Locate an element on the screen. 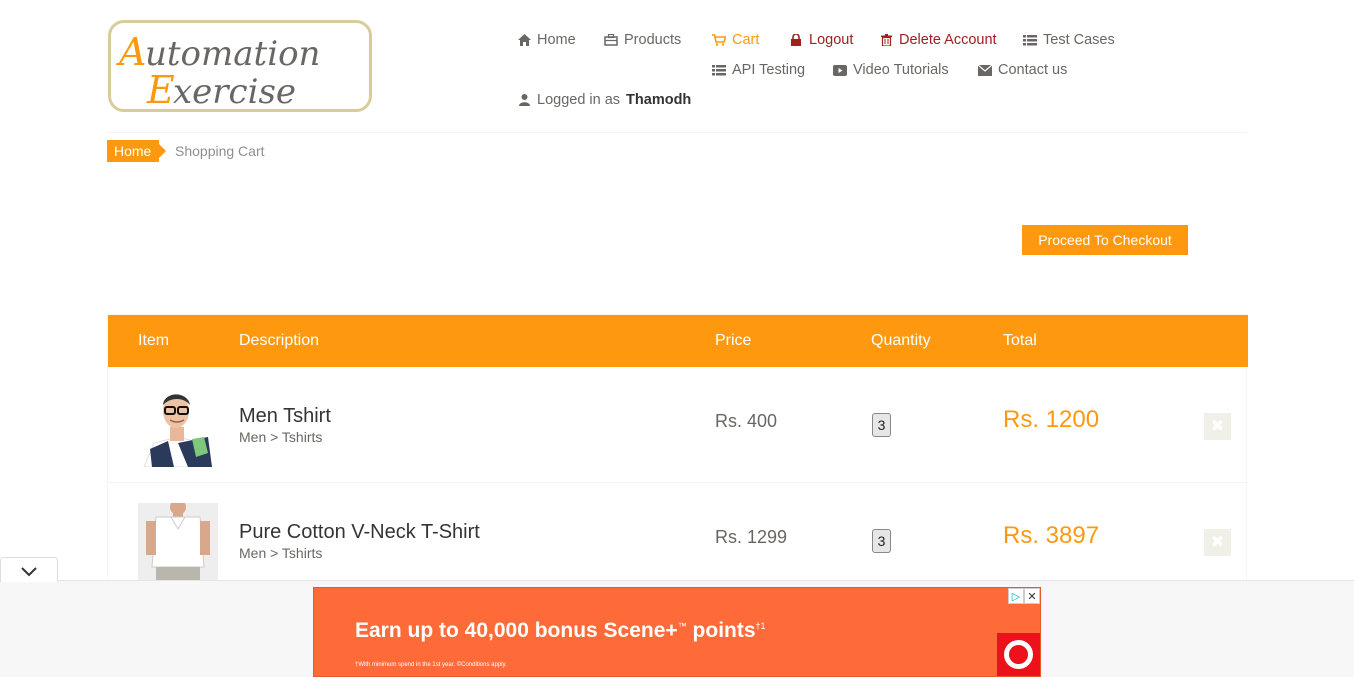 This screenshot has height=677, width=1354. nav-products: Products is located at coordinates (642, 40).